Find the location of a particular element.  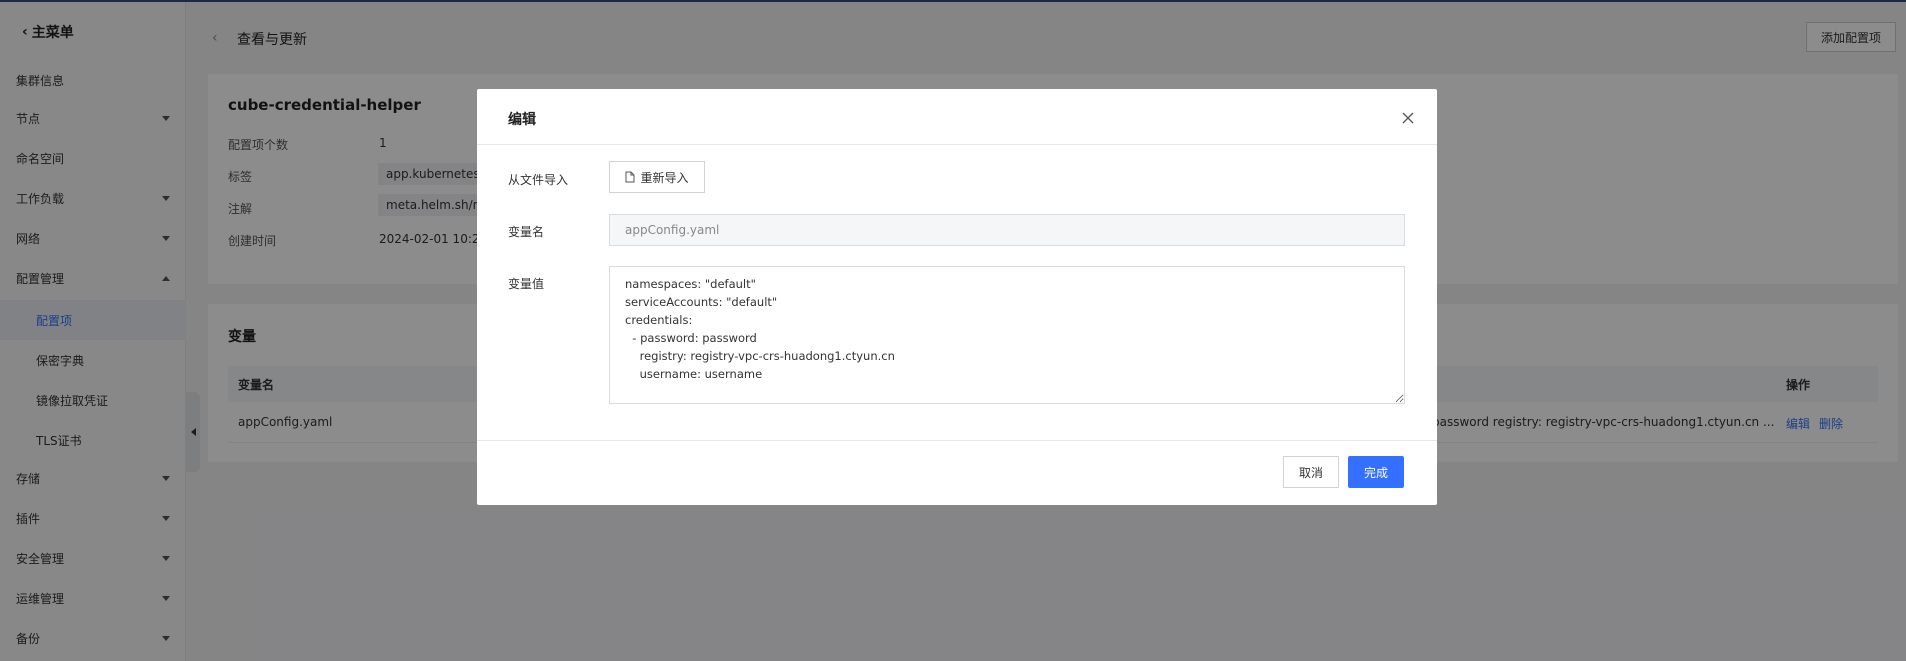

modal-divider is located at coordinates (957, 144).